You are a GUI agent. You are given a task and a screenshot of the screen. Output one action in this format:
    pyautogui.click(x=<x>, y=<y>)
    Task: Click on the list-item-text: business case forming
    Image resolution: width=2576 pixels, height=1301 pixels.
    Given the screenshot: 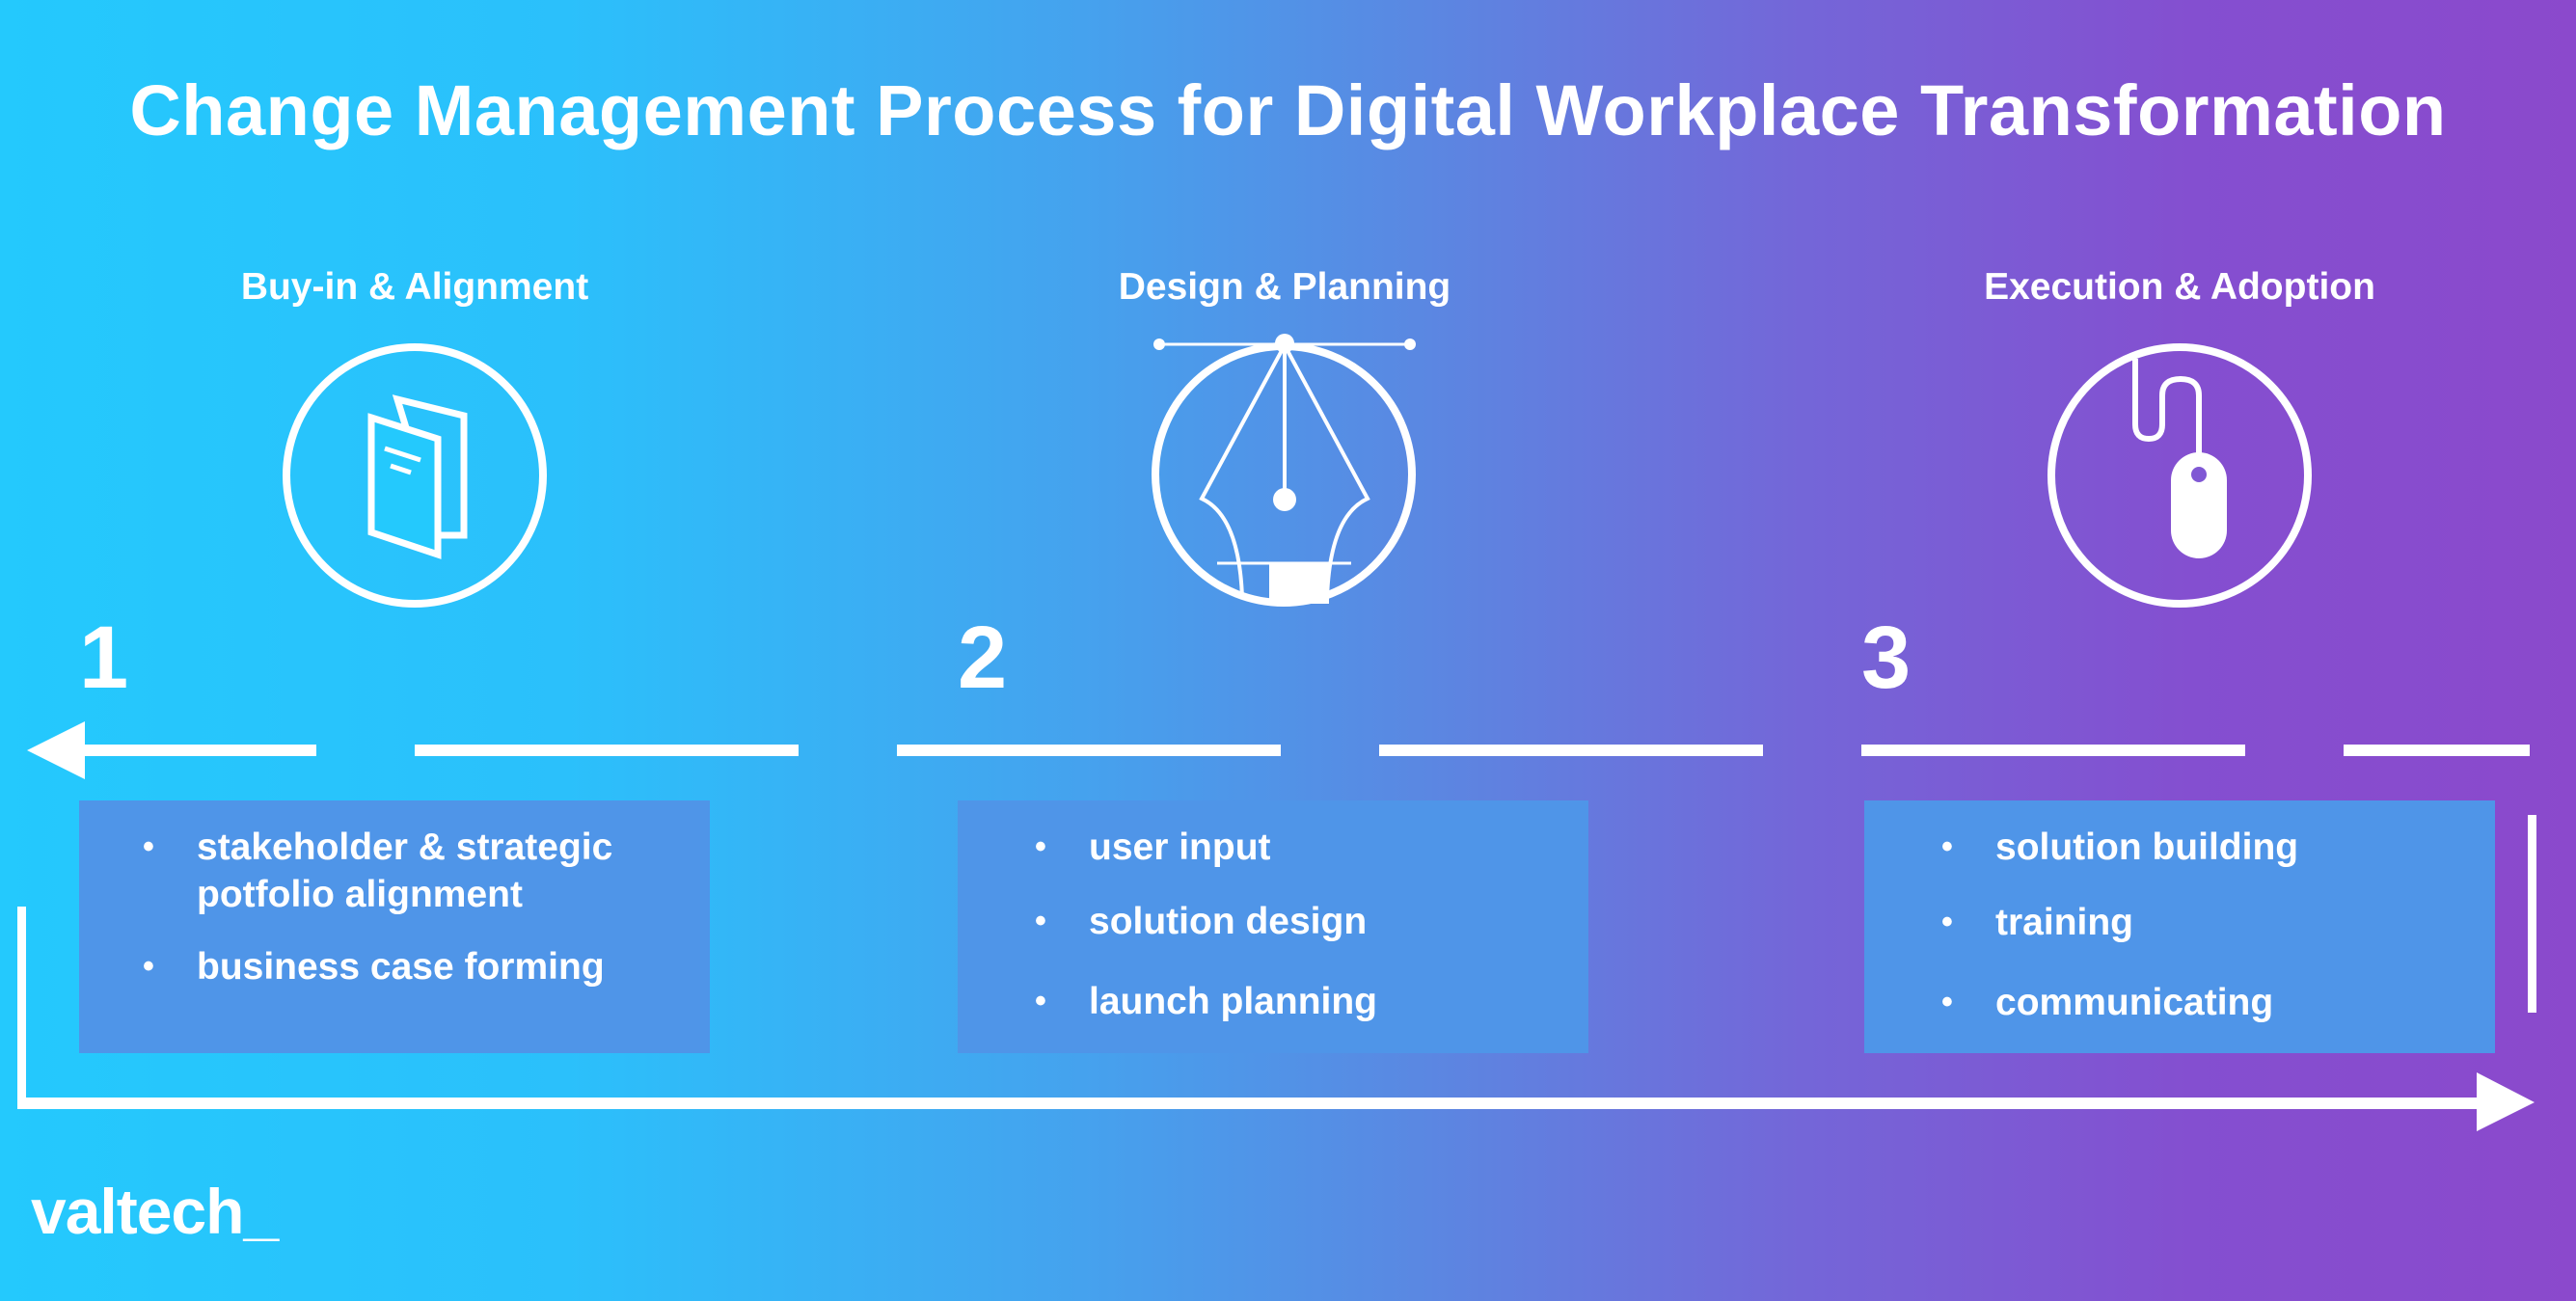 What is the action you would take?
    pyautogui.click(x=401, y=967)
    